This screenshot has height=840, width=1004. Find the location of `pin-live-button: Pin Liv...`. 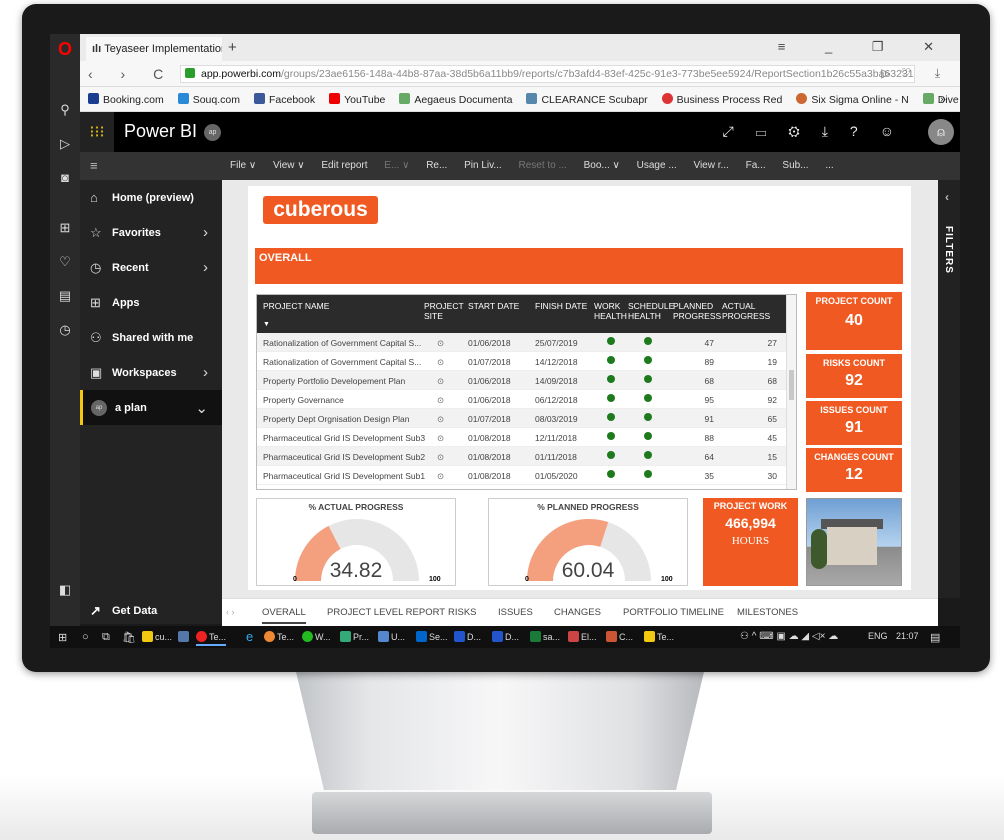

pin-live-button: Pin Liv... is located at coordinates (483, 165).